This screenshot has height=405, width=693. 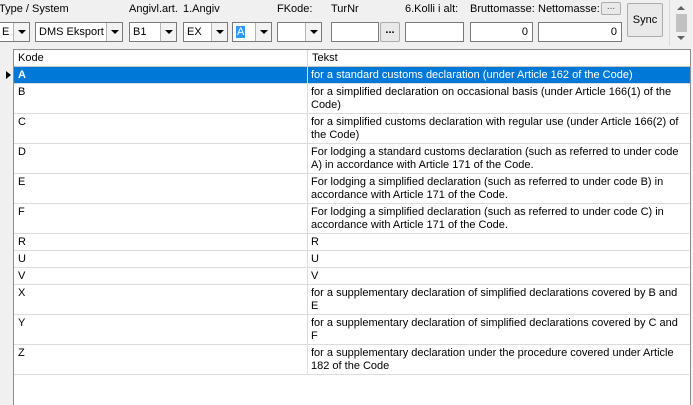 I want to click on table-row: RR, so click(x=352, y=242).